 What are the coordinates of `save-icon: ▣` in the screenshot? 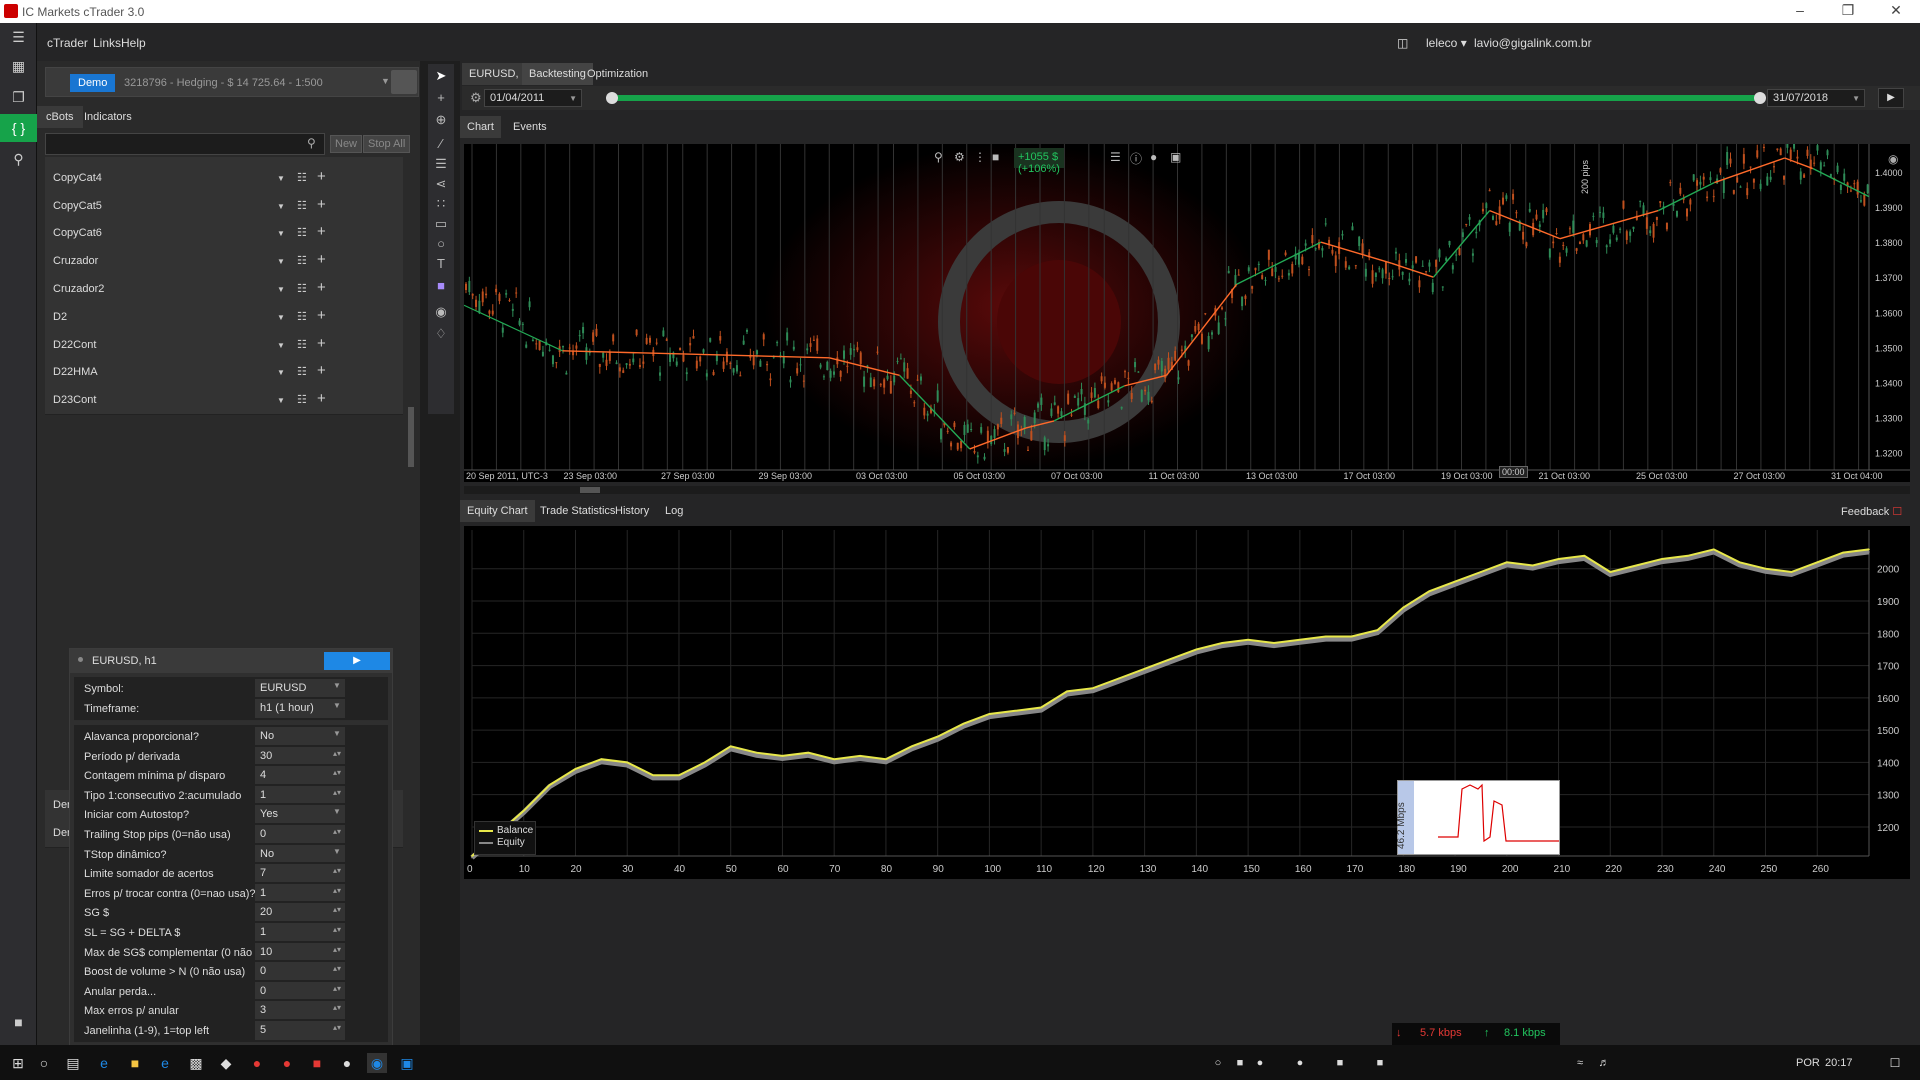 It's located at (407, 1063).